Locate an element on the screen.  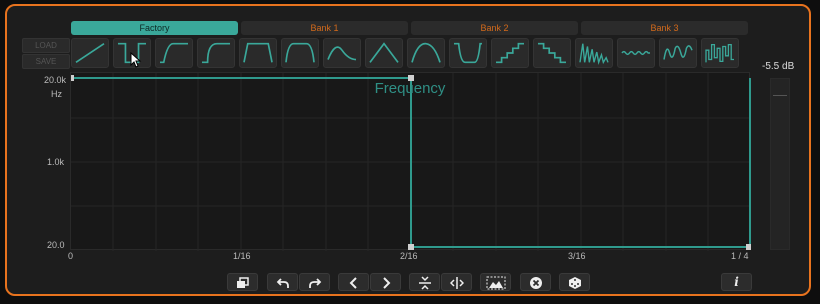
preset-stairs-down is located at coordinates (552, 53).